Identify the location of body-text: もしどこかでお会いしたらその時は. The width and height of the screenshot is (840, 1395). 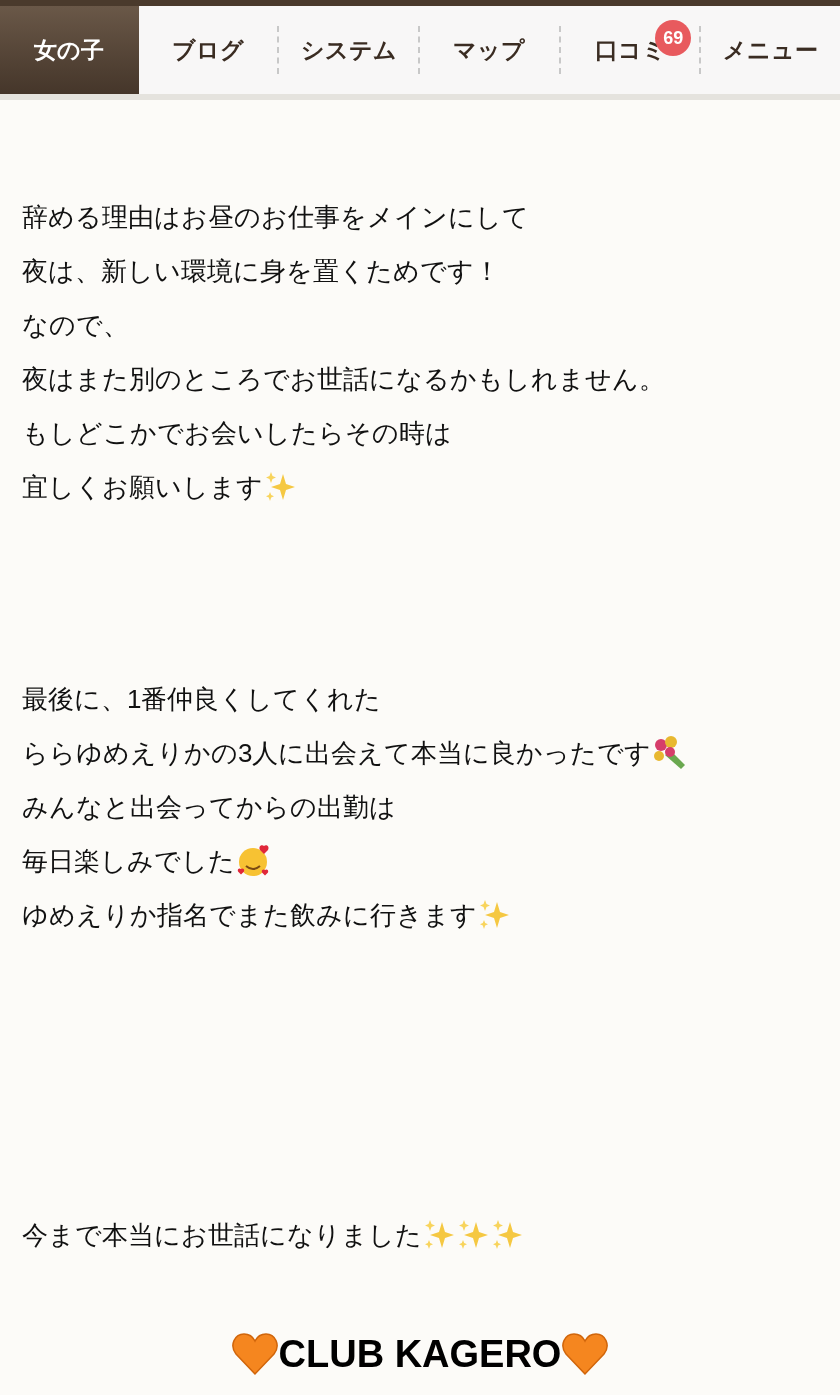
(237, 433).